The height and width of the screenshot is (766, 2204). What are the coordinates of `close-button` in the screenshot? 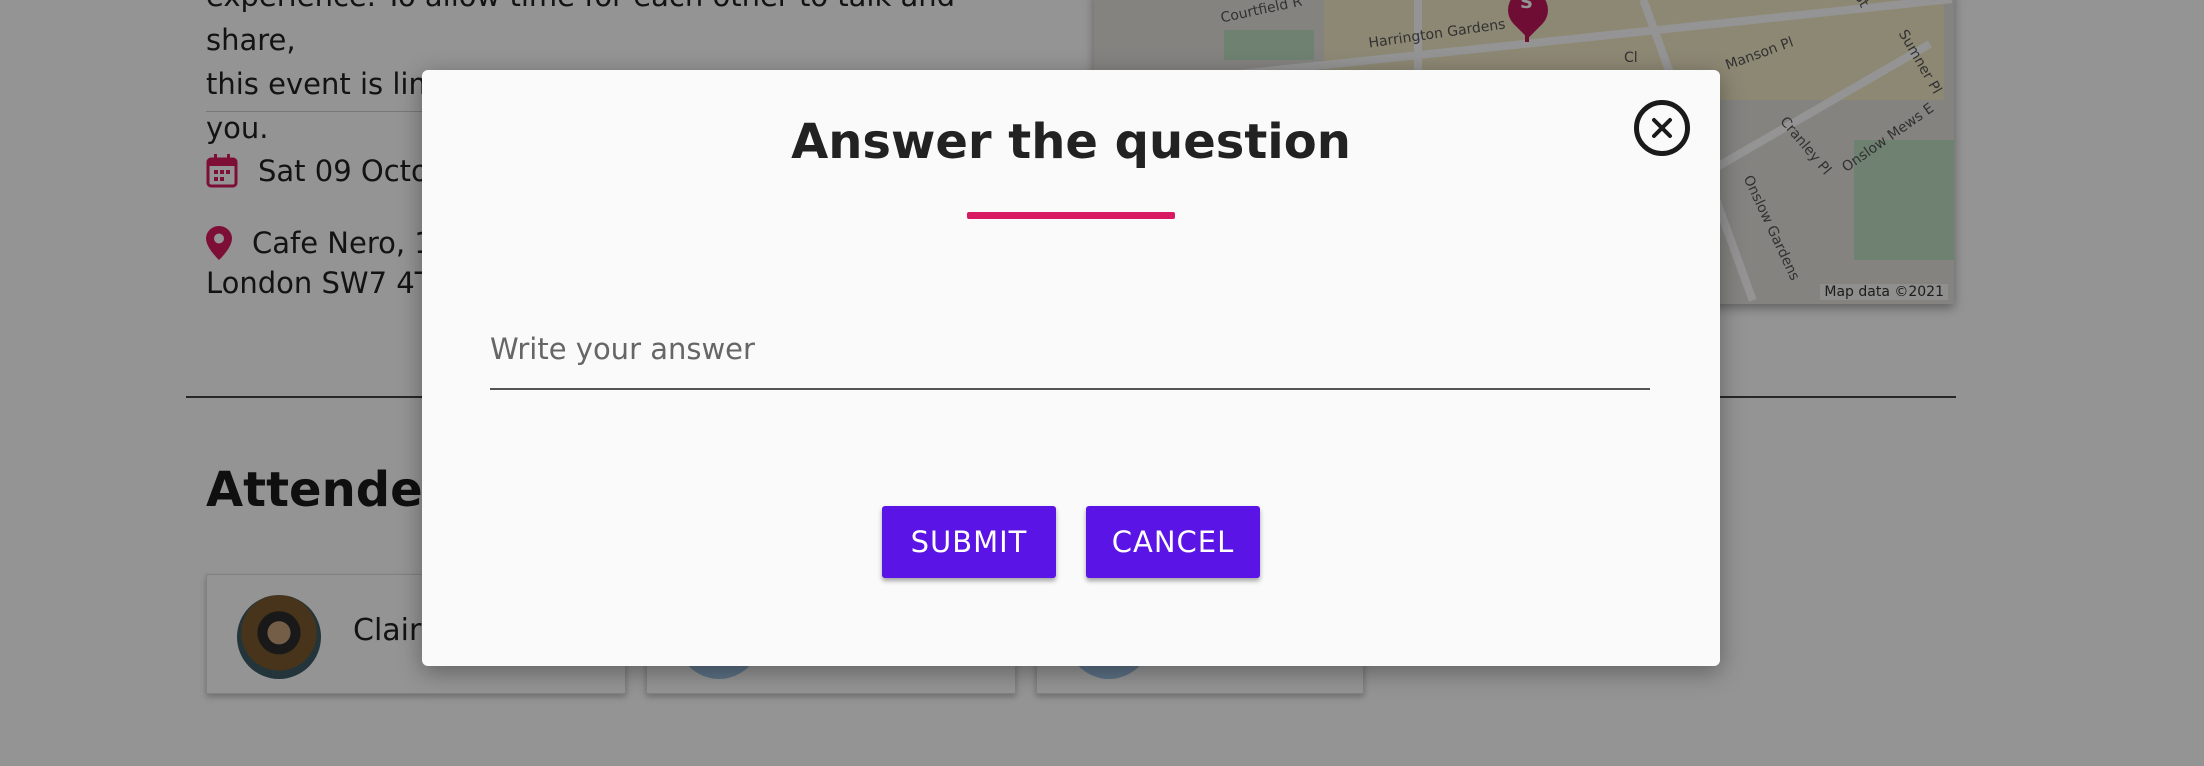 It's located at (1662, 128).